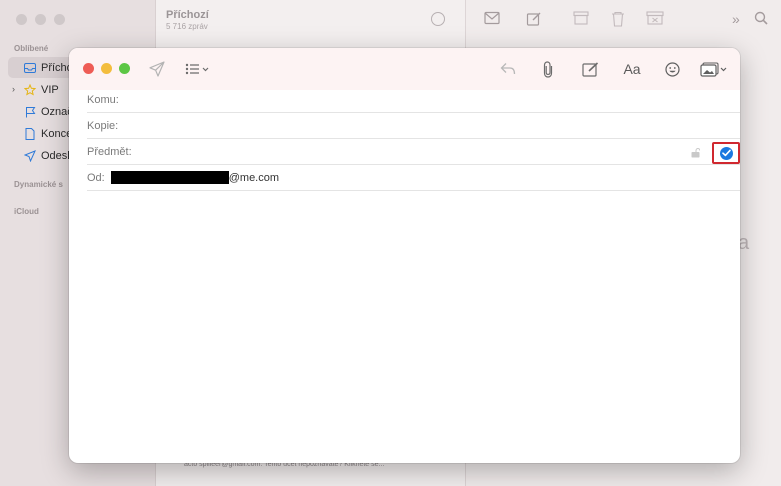  Describe the element at coordinates (762, 19) in the screenshot. I see `search-icon` at that location.